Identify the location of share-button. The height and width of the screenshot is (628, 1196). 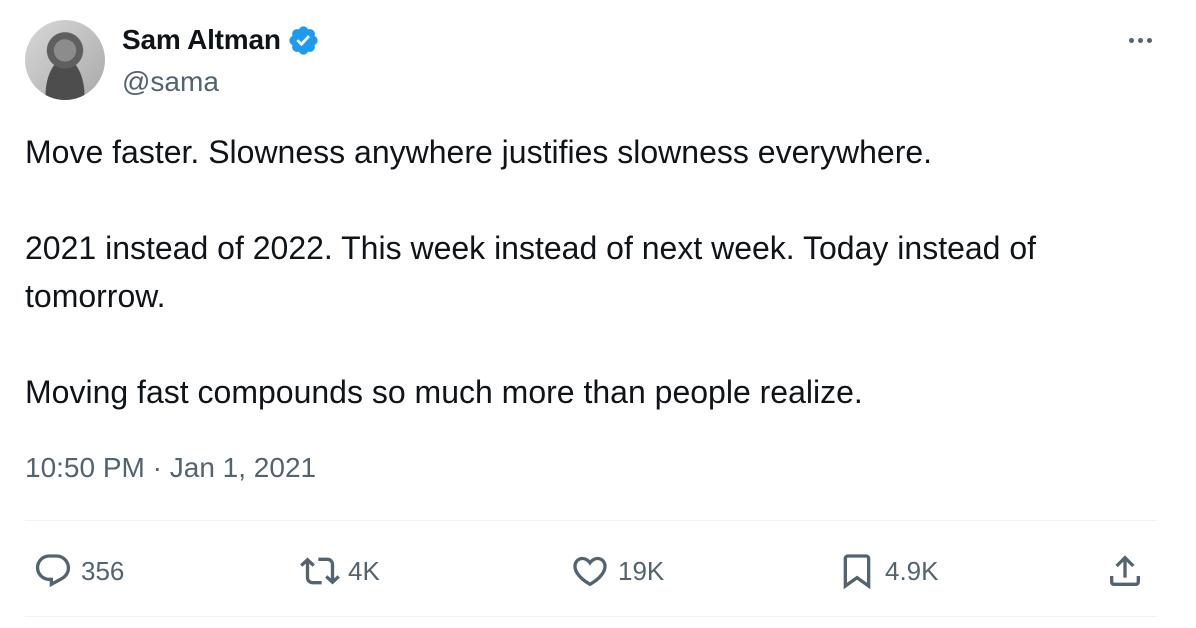
(1125, 571).